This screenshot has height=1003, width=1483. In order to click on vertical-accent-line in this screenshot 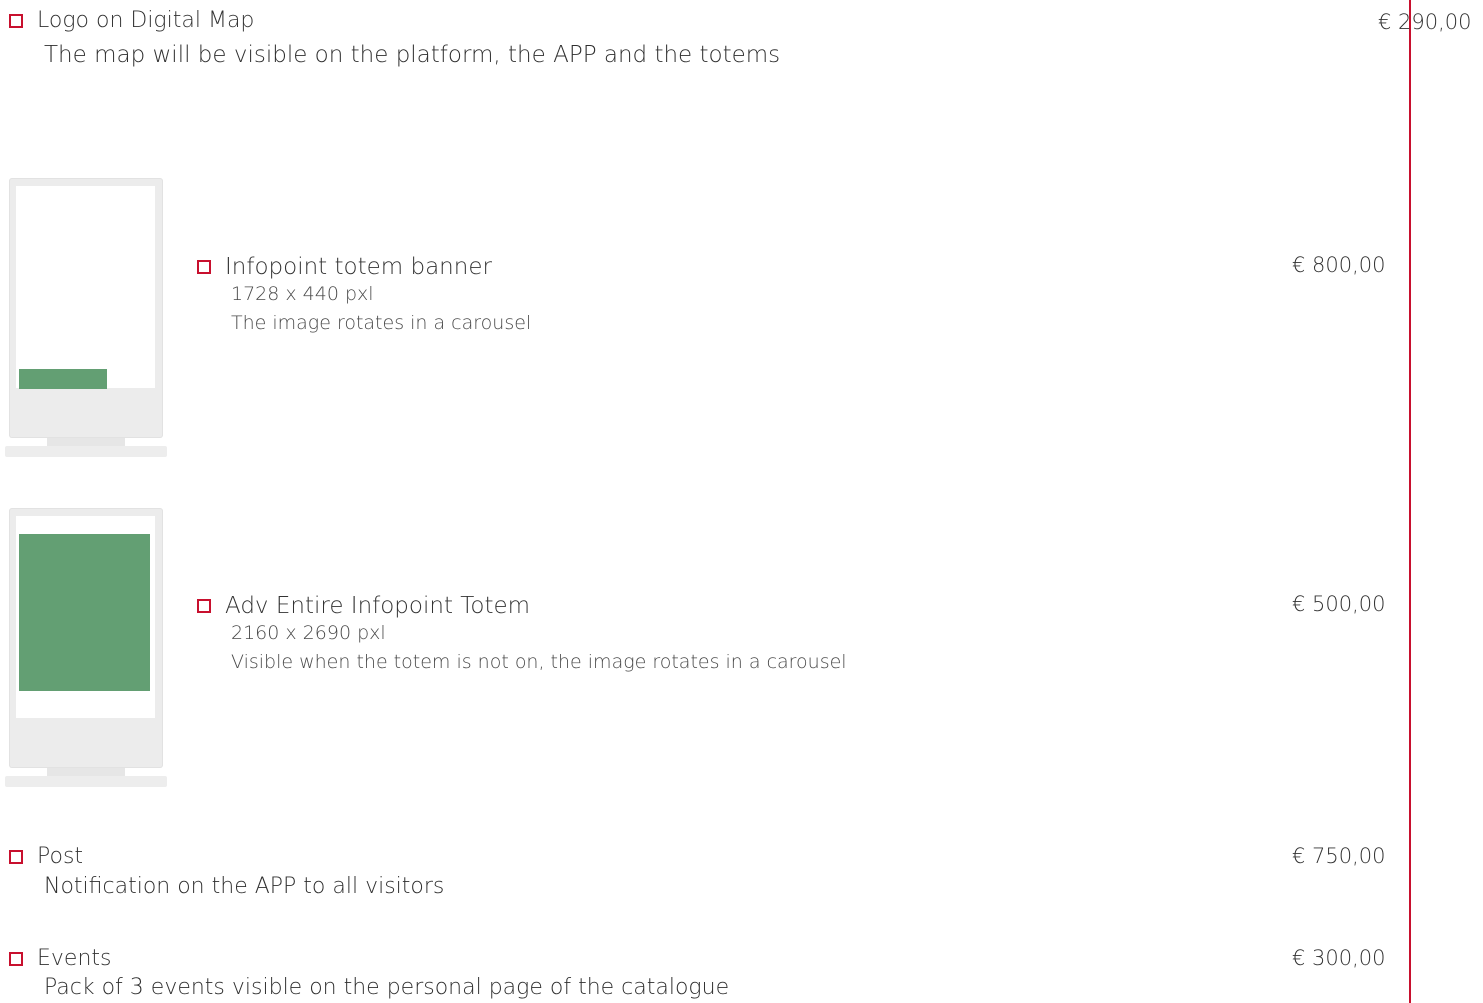, I will do `click(1410, 501)`.